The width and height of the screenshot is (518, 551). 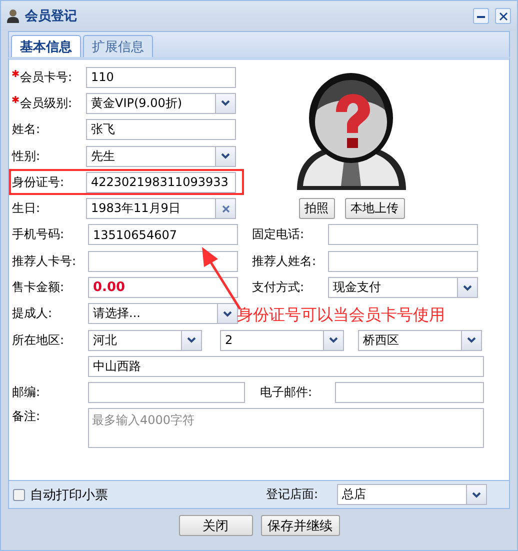 I want to click on input-field: 中山西路, so click(x=286, y=366).